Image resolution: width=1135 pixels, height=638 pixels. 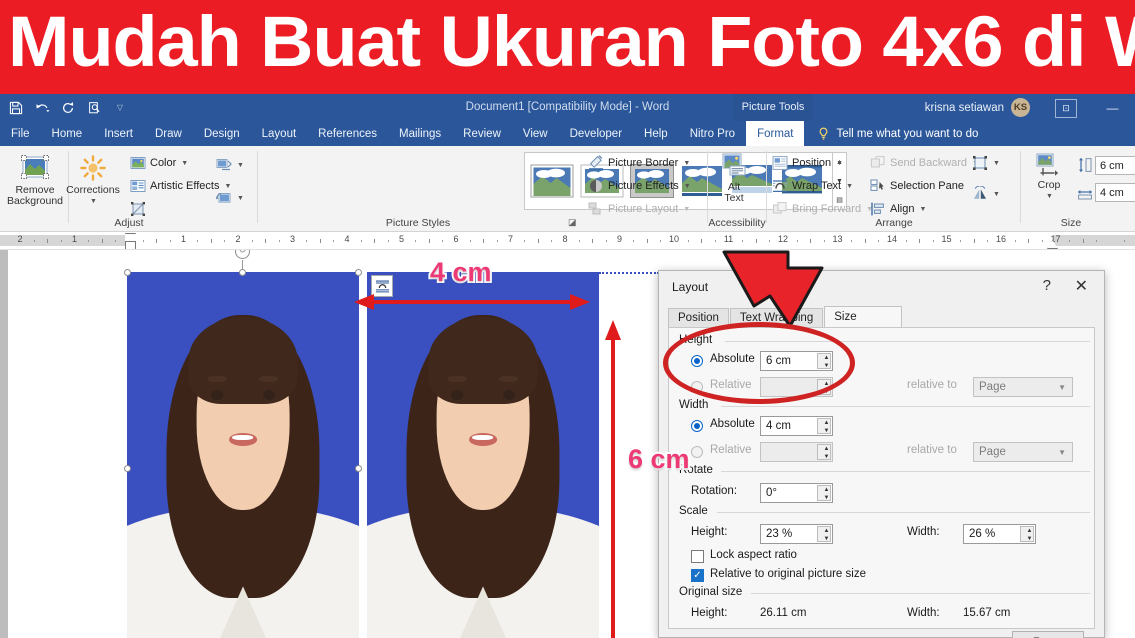 What do you see at coordinates (227, 186) in the screenshot?
I see `artistic-effects-dropdown-icon: ▼` at bounding box center [227, 186].